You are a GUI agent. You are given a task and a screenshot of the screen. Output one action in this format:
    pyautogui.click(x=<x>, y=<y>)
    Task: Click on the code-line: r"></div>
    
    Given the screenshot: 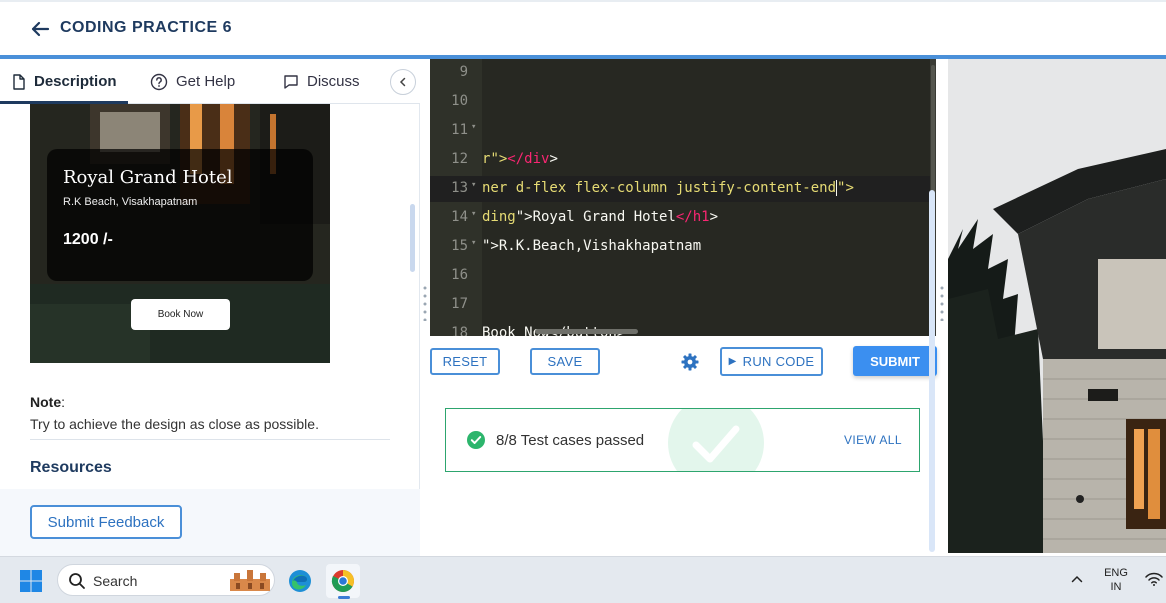 What is the action you would take?
    pyautogui.click(x=520, y=159)
    